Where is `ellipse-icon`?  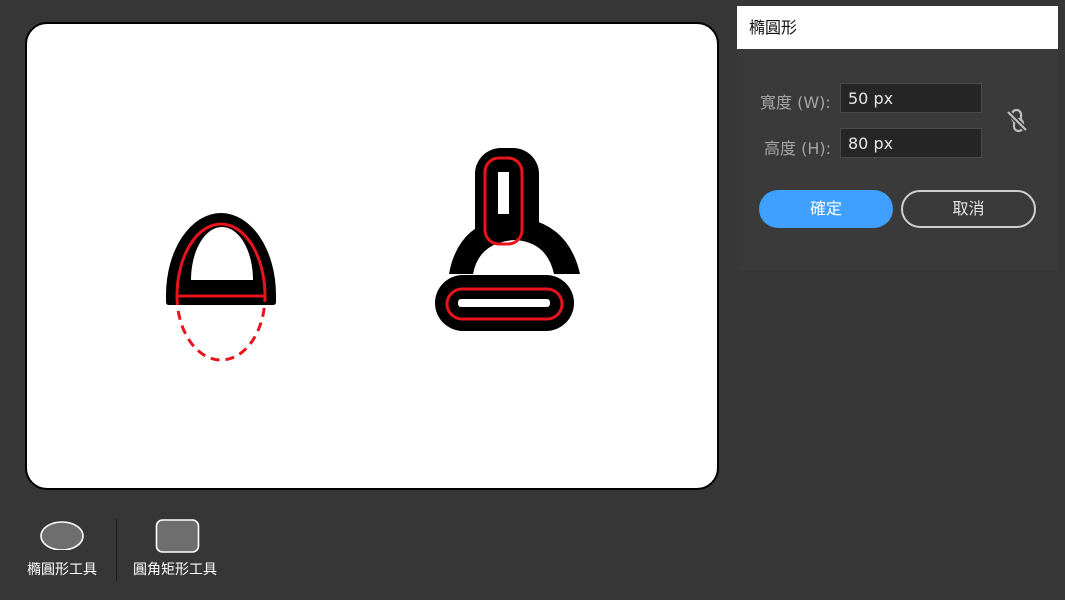 ellipse-icon is located at coordinates (62, 536).